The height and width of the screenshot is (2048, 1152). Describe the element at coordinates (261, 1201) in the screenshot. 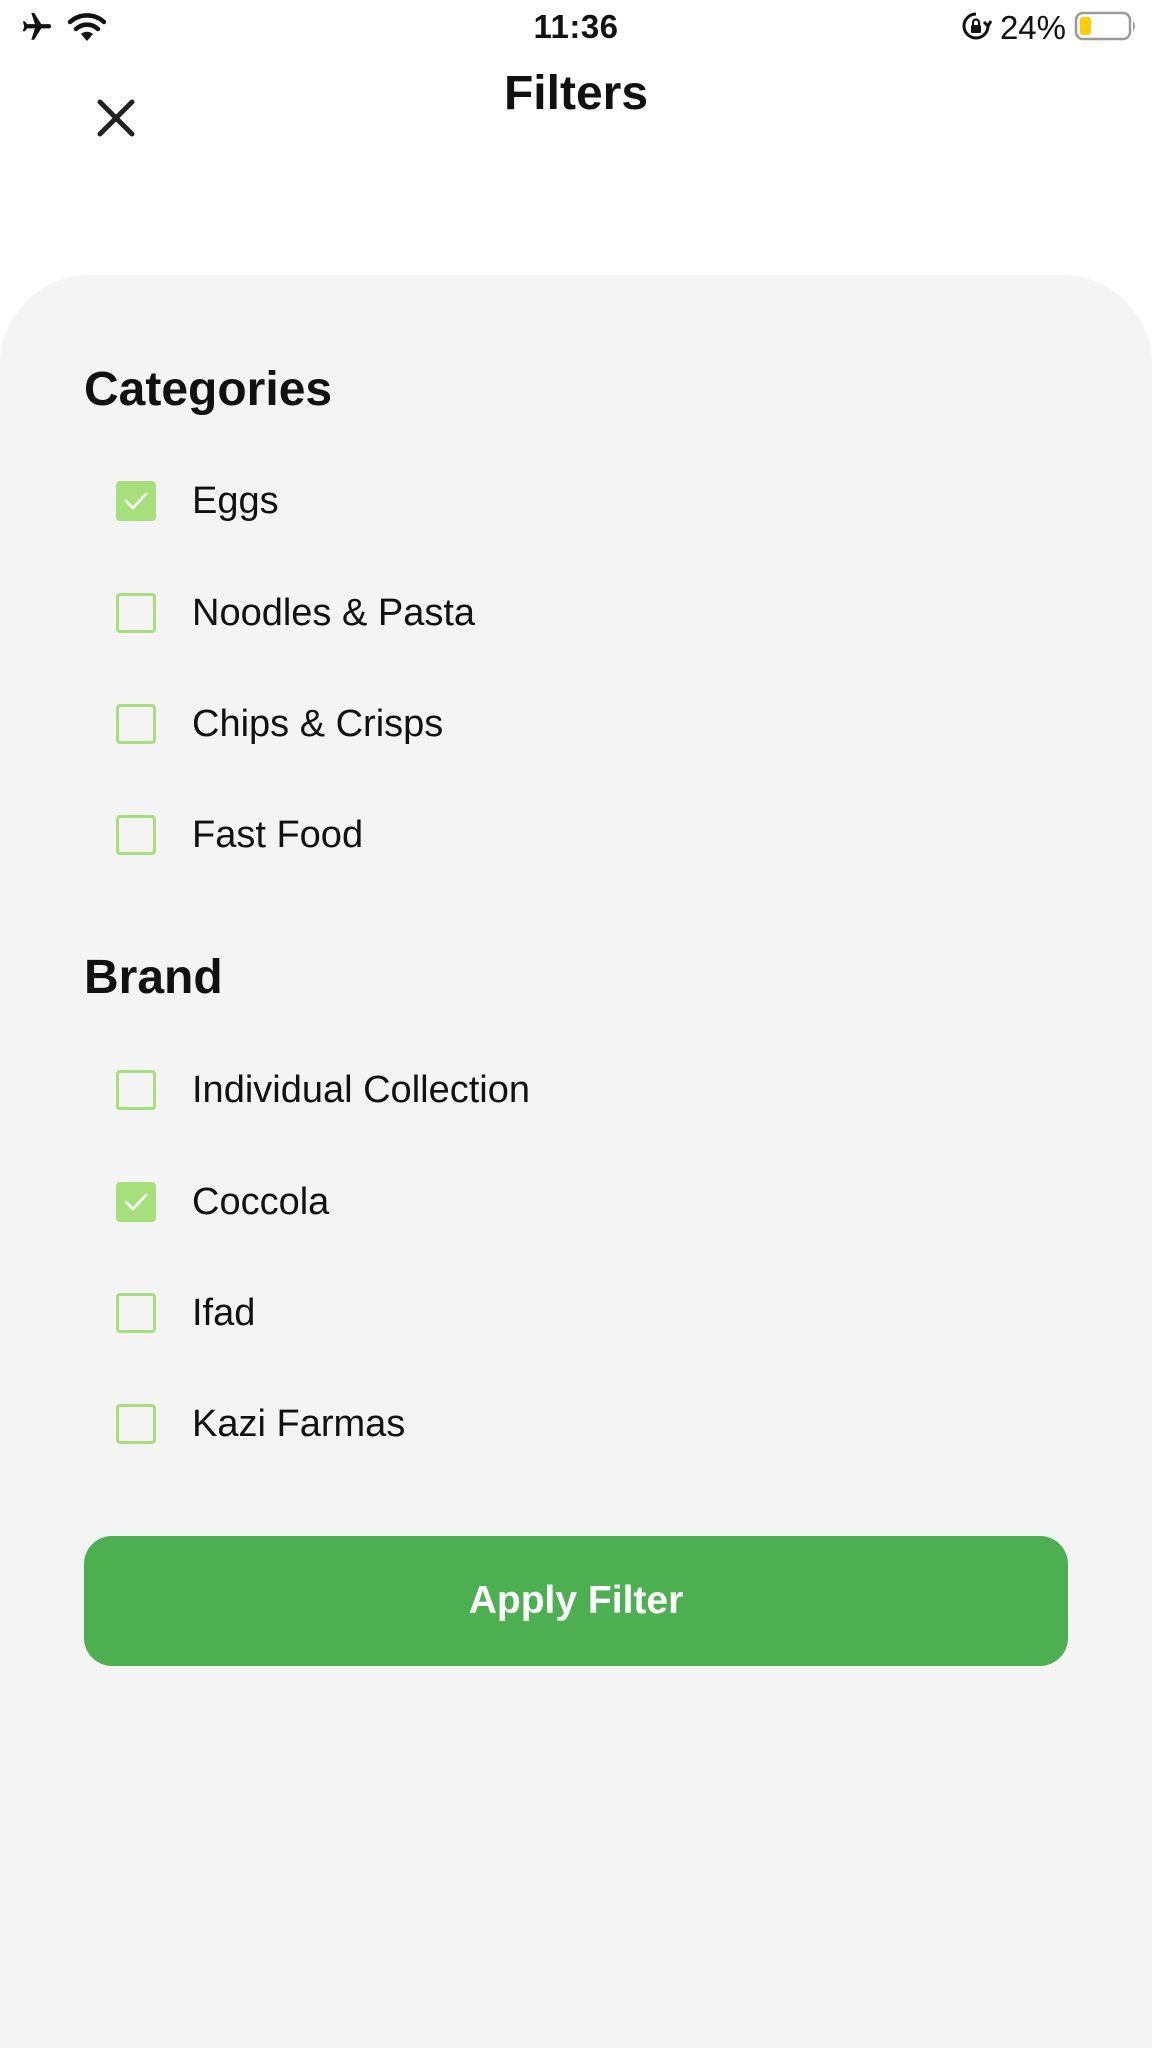

I see `option-label: Coccola` at that location.